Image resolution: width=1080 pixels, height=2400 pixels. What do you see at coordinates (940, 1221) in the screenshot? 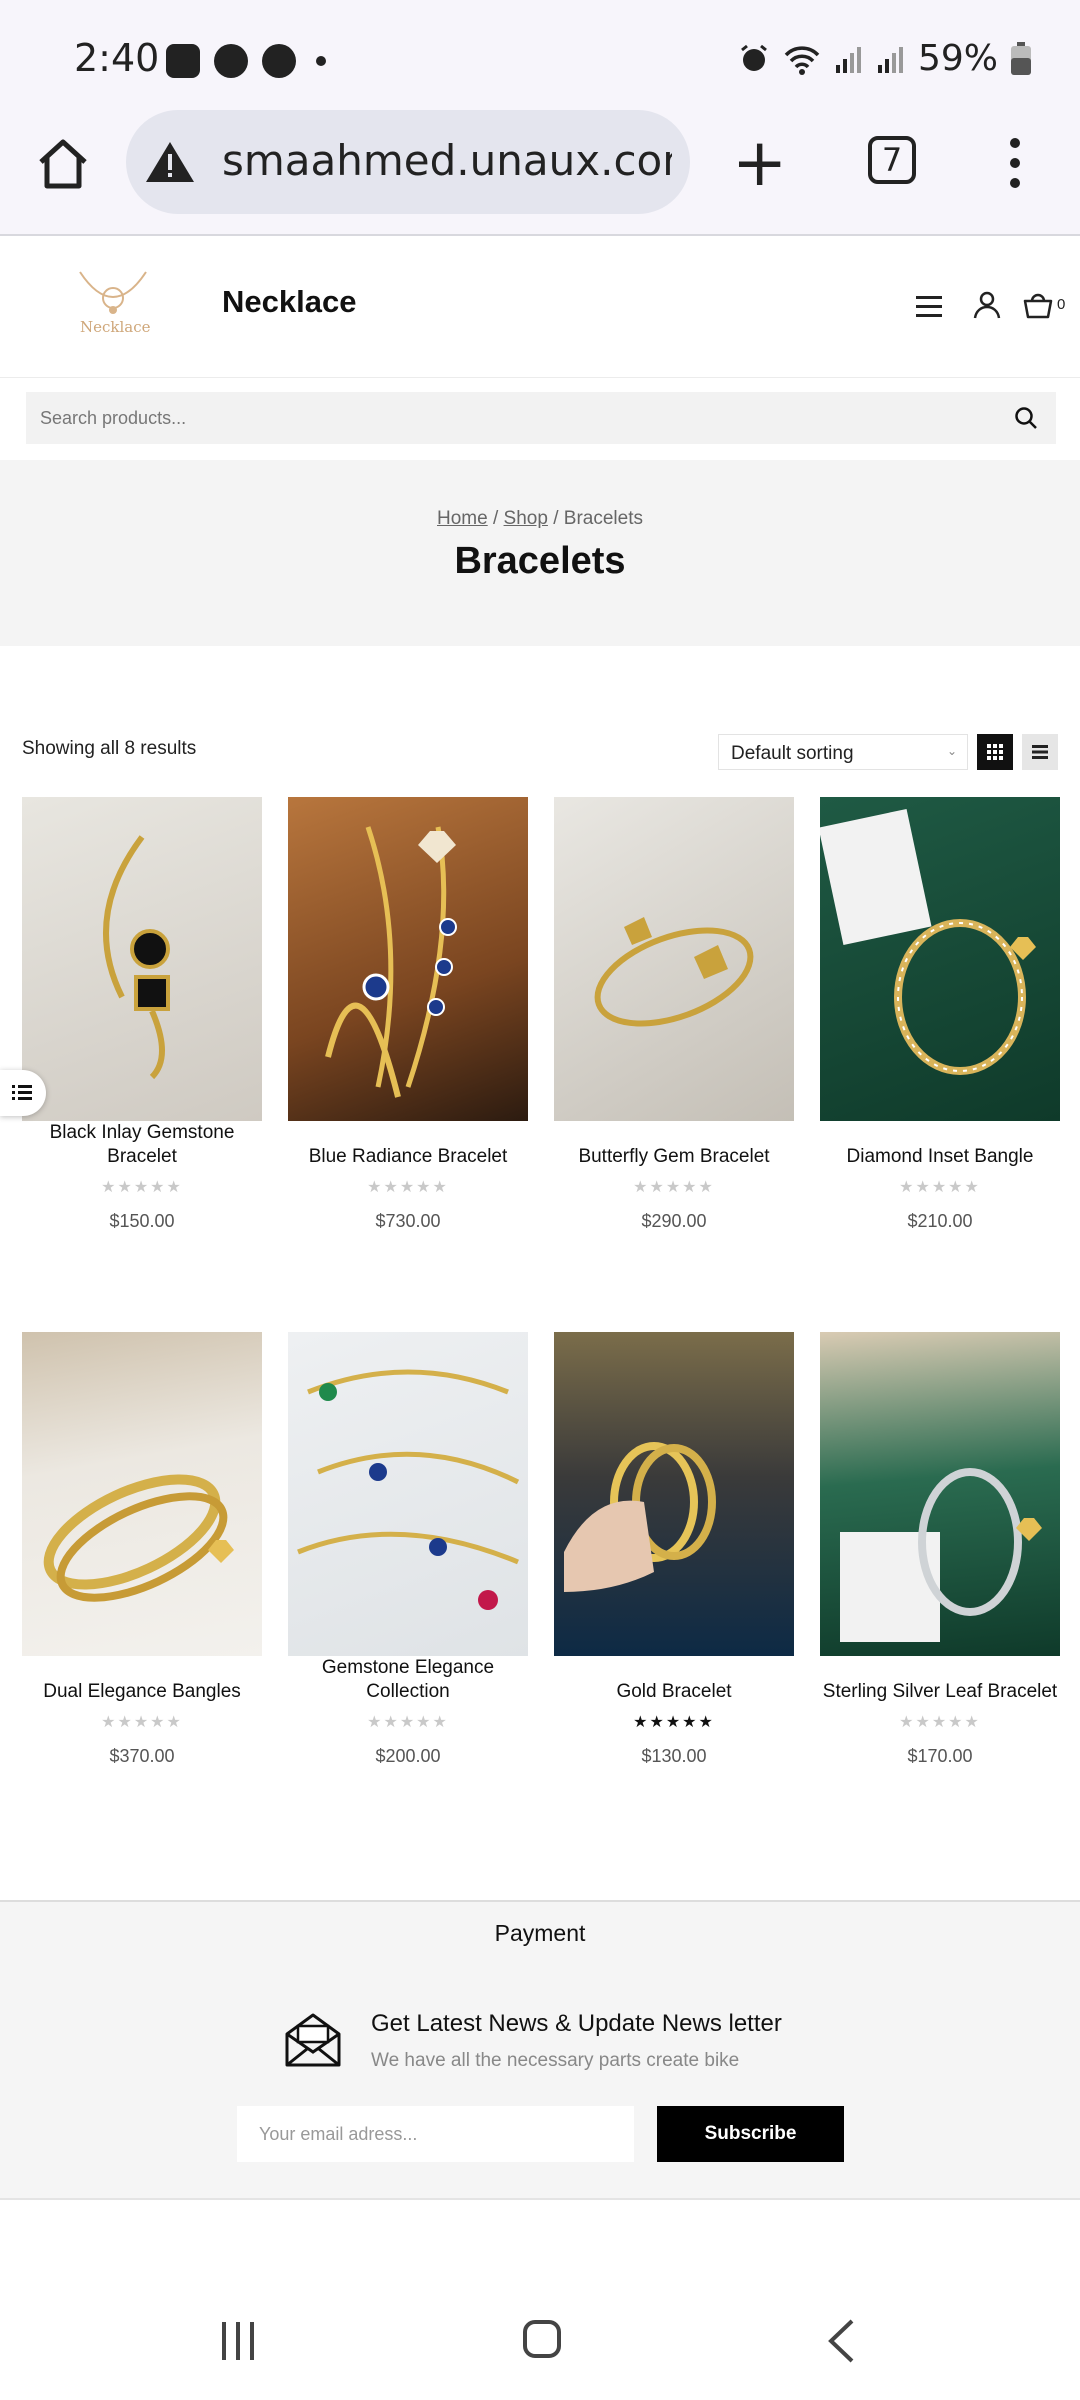
I see `product-price: $210.00` at bounding box center [940, 1221].